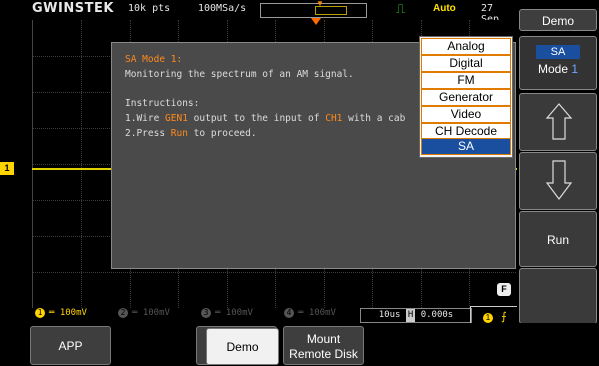 The image size is (599, 366). I want to click on empty-softkey, so click(558, 296).